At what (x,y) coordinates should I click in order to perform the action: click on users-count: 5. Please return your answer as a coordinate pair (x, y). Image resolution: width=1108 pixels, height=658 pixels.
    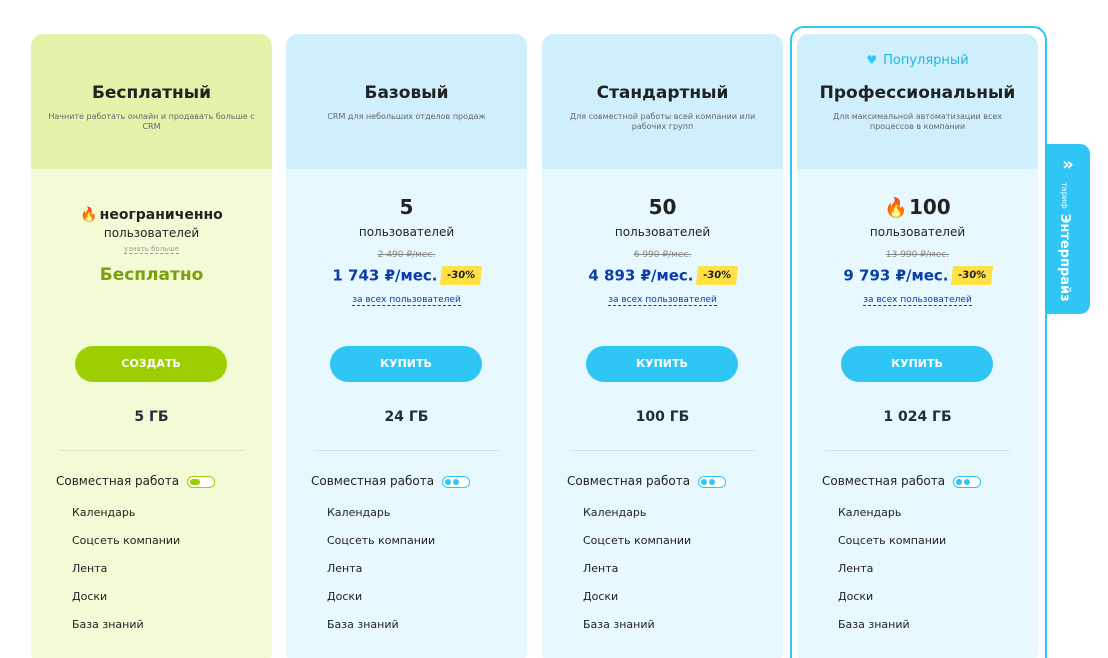
    Looking at the image, I should click on (406, 207).